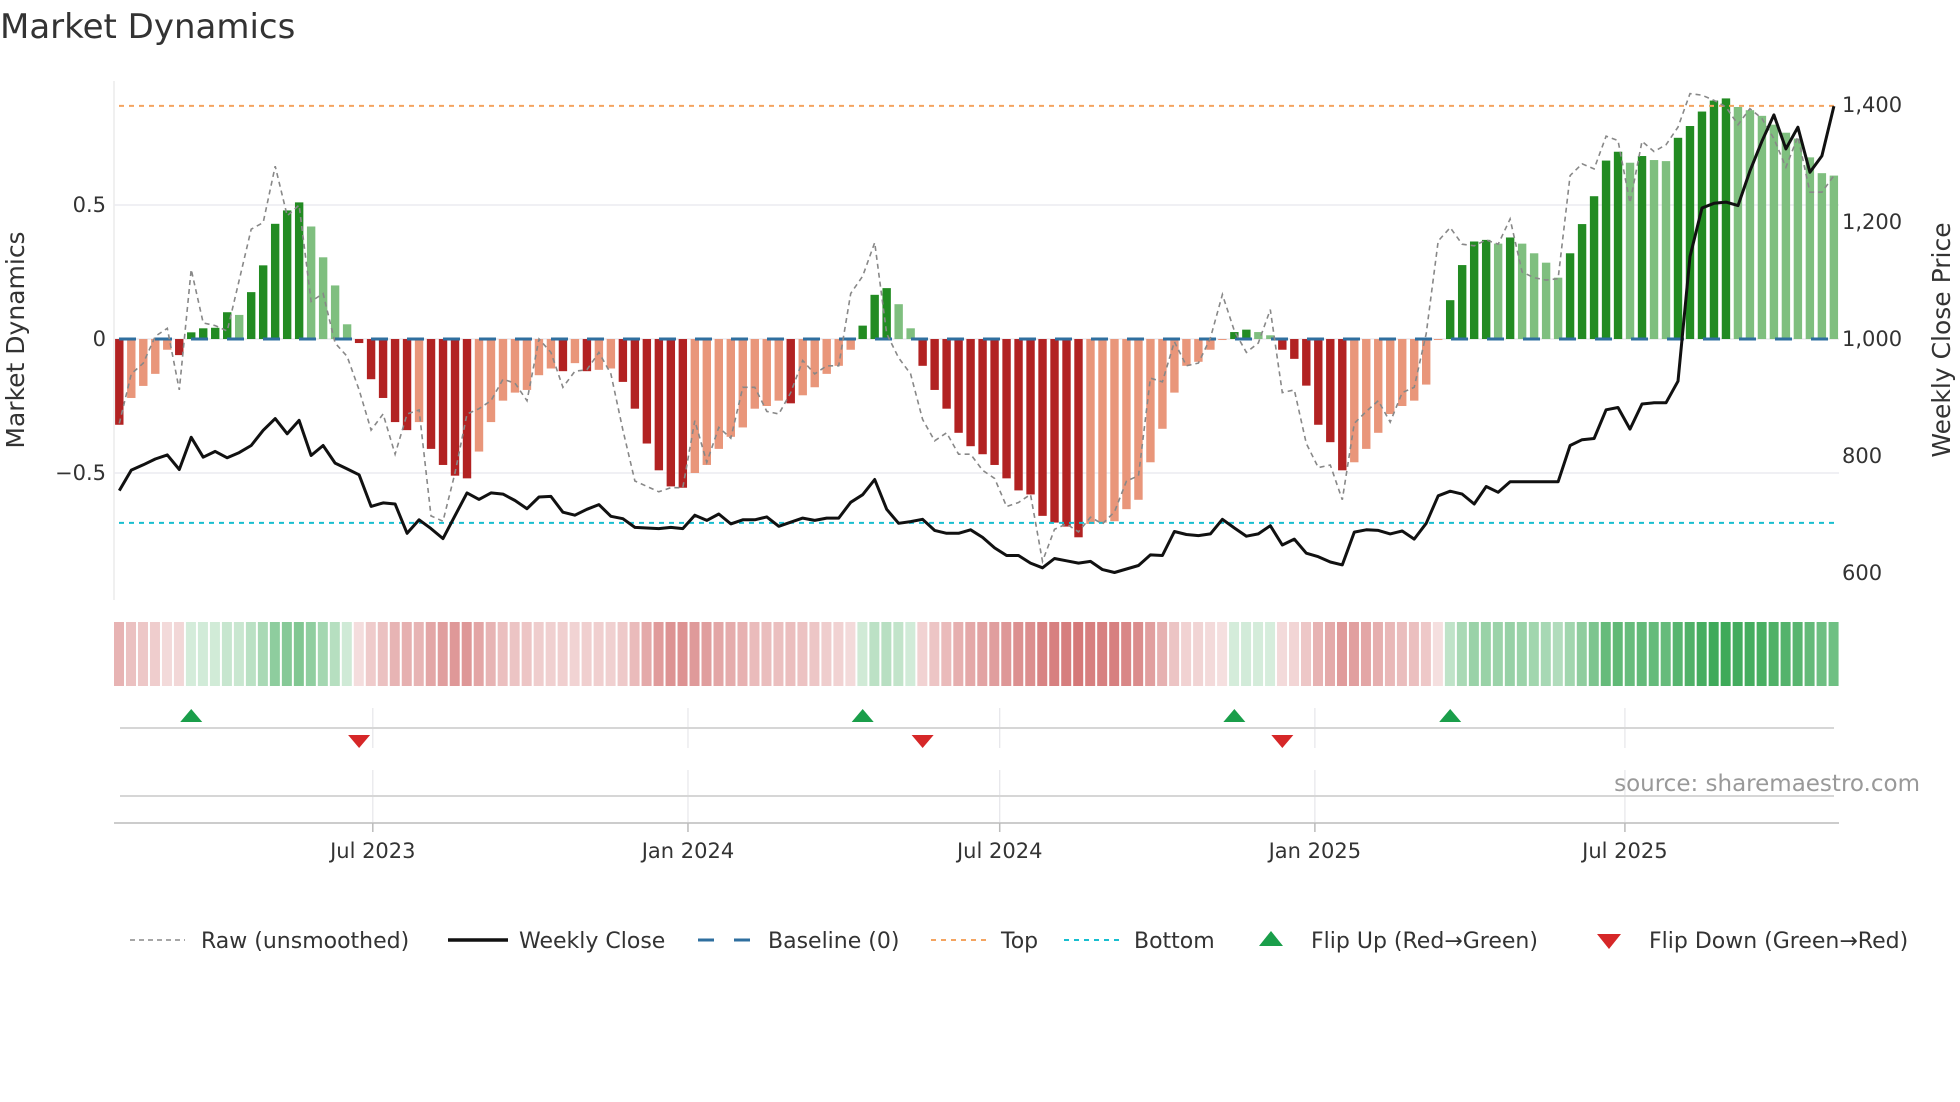 The width and height of the screenshot is (1960, 1102). I want to click on legend-label: Flip Down (Green→Red), so click(1778, 941).